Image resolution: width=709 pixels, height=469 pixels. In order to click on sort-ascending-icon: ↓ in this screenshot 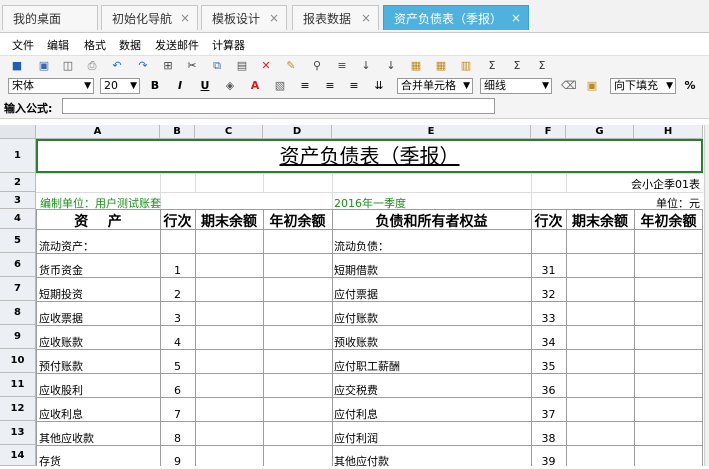, I will do `click(366, 66)`.